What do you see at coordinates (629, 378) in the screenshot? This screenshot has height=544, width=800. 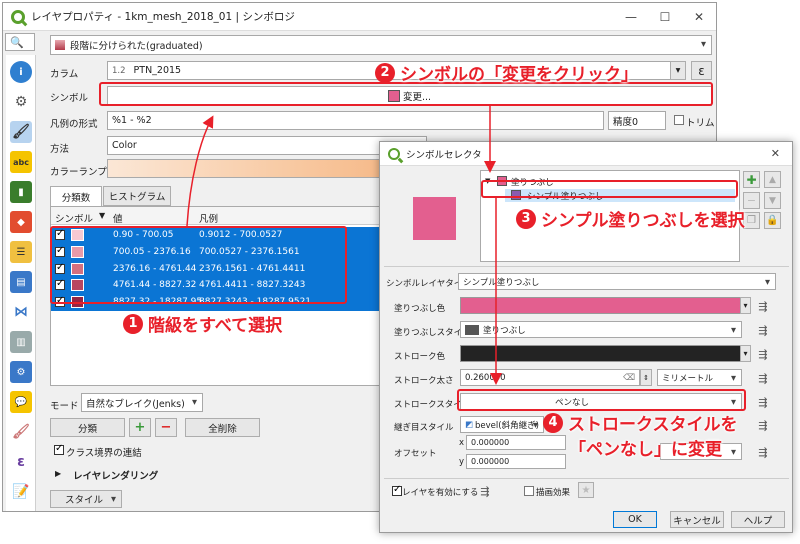 I see `clear-icon: ⌫` at bounding box center [629, 378].